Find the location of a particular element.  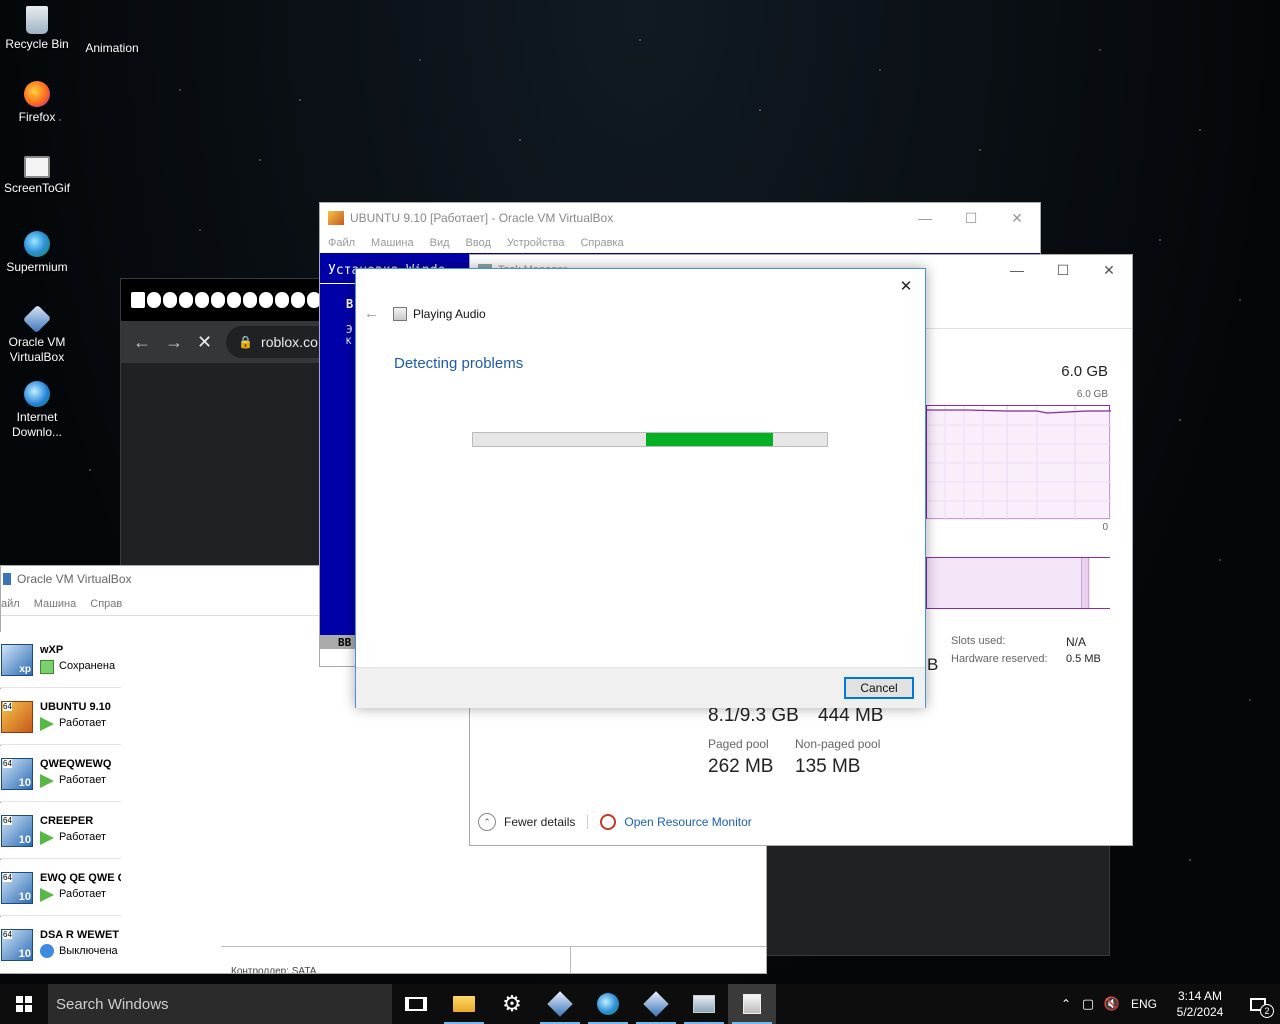

powered-off-icon is located at coordinates (47, 951).